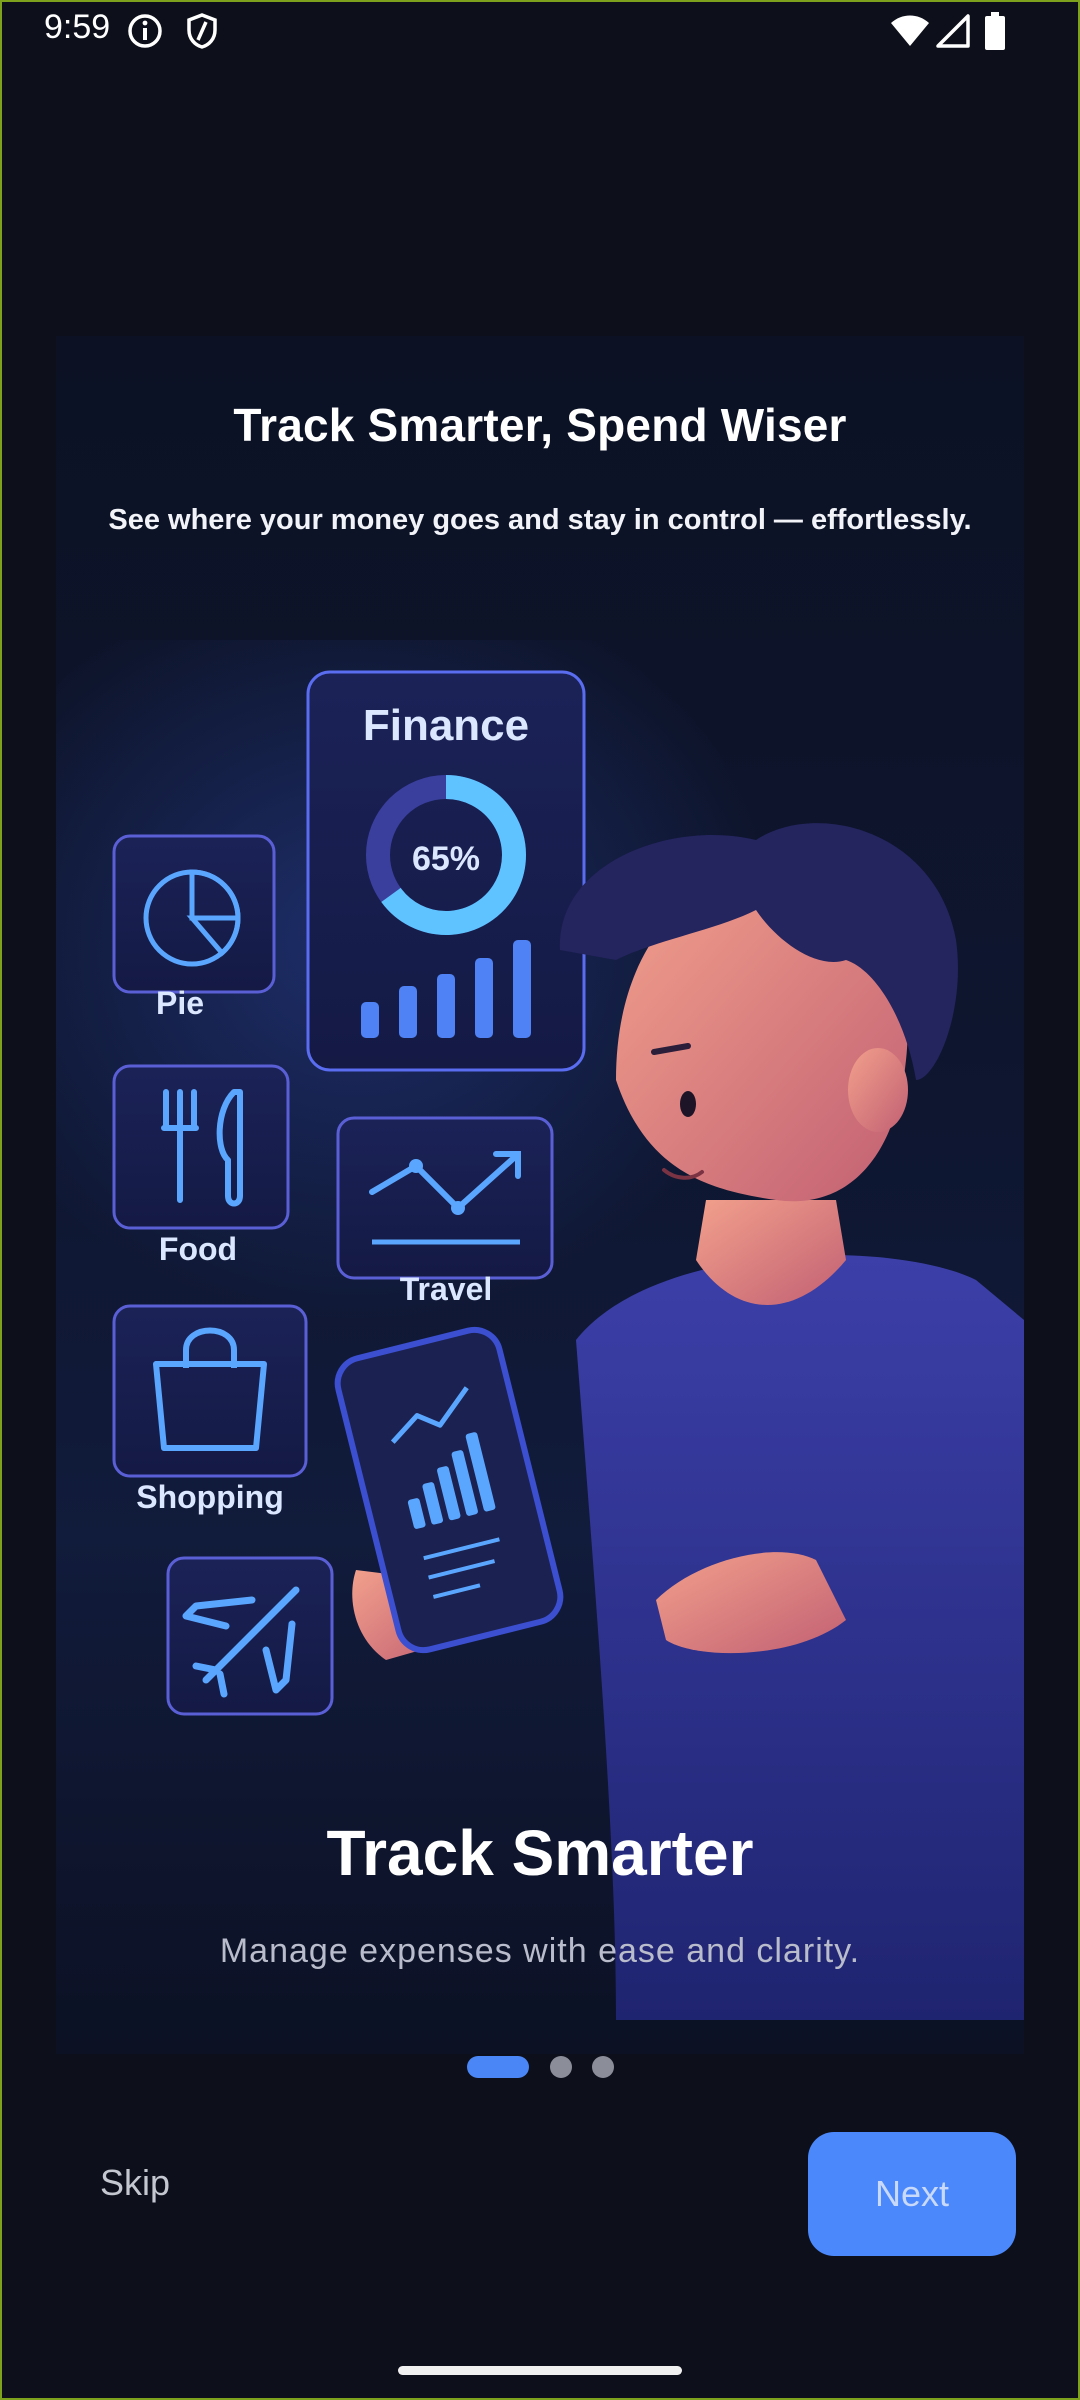 The width and height of the screenshot is (1080, 2400). I want to click on travel-tile: Travel, so click(445, 1211).